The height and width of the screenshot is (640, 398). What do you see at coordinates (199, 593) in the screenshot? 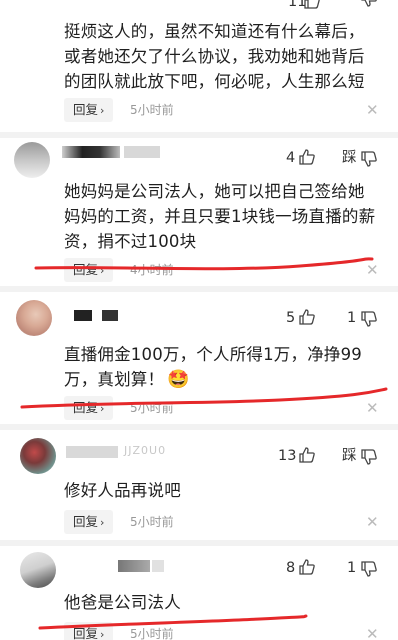
I see `comment-card: 8 1 他爸是公司法人 回复 › 5小时前 ✕` at bounding box center [199, 593].